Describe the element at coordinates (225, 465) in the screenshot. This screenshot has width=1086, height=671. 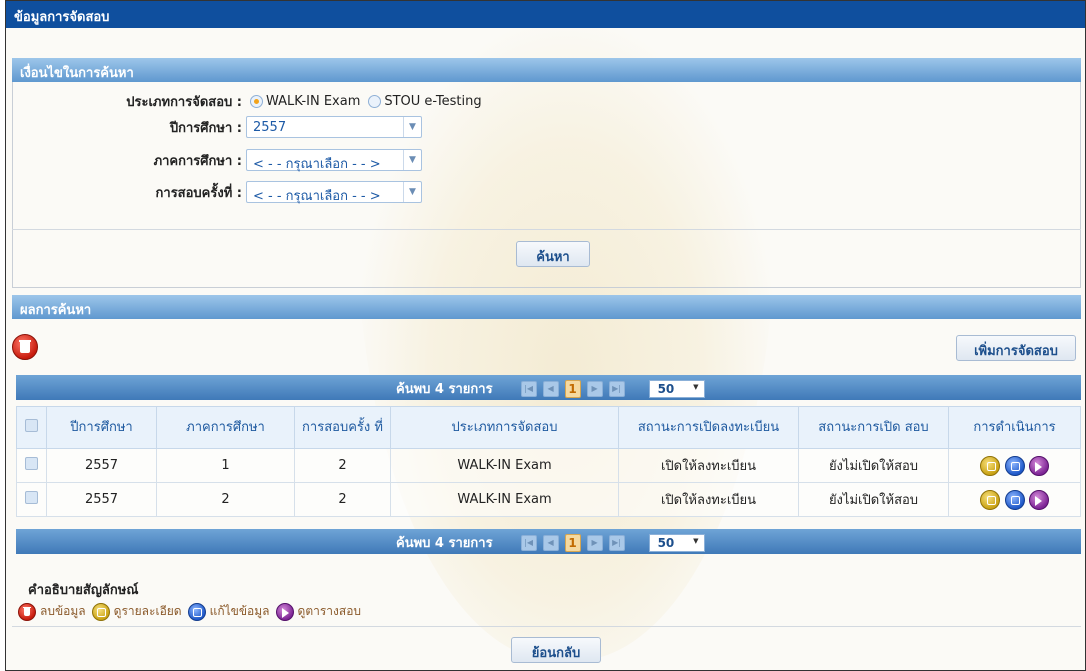
I see `cell-semester: 1` at that location.